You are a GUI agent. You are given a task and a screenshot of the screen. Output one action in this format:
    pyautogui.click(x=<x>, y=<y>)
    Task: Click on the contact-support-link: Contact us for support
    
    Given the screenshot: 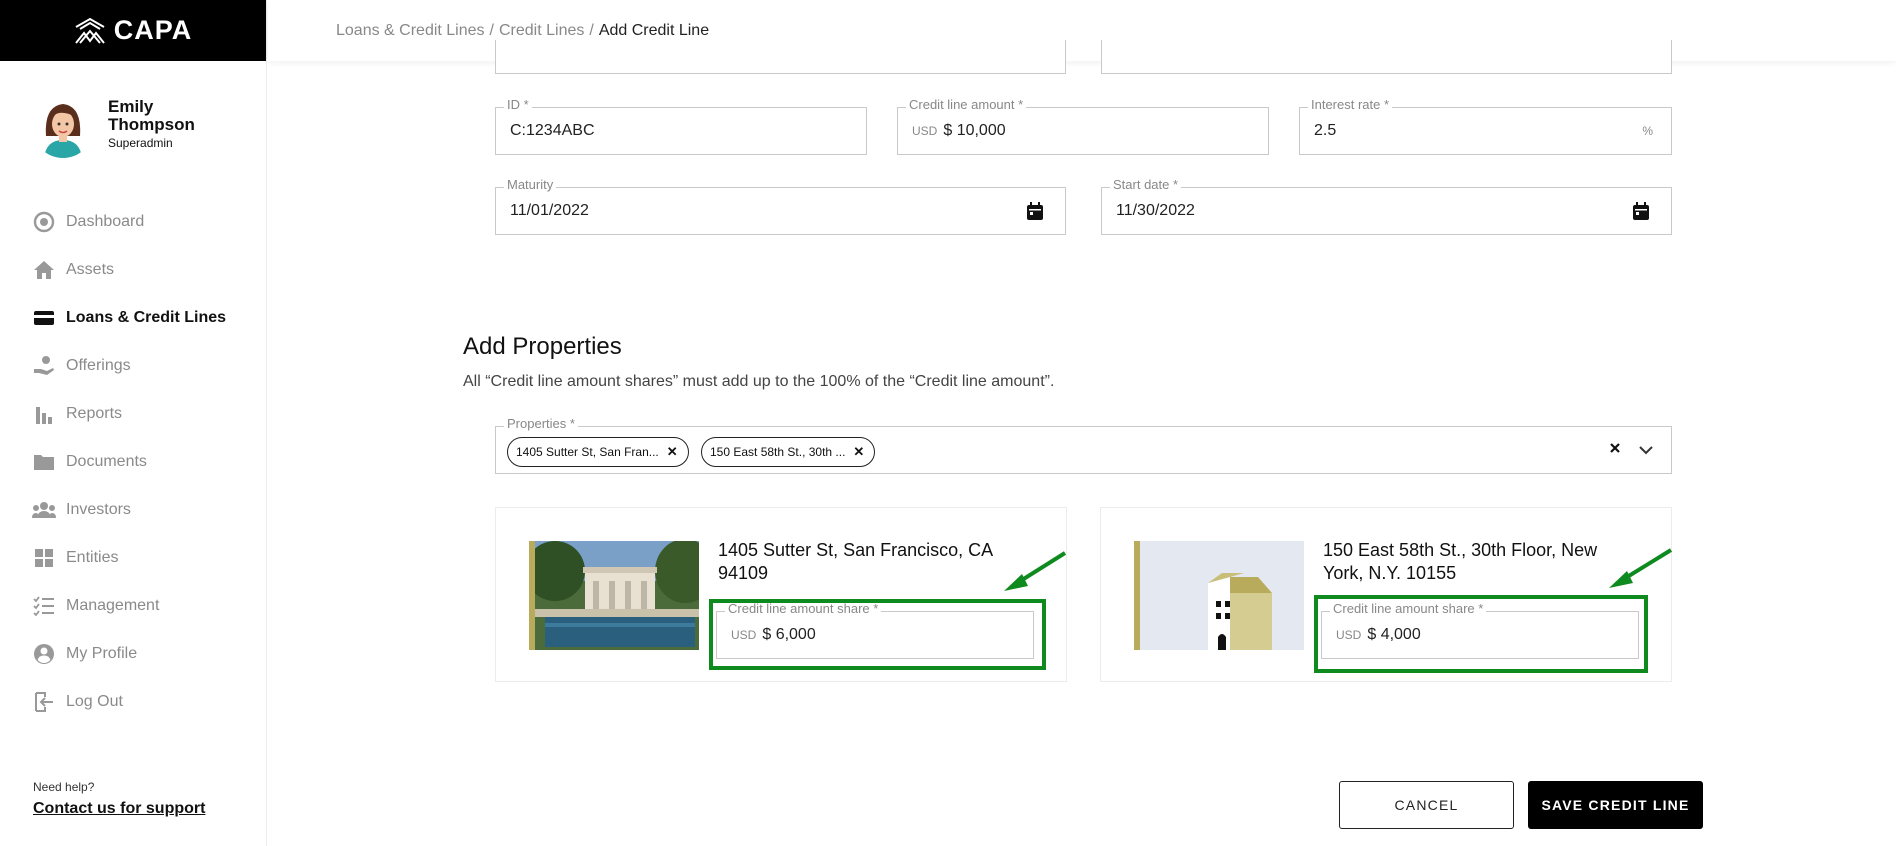 What is the action you would take?
    pyautogui.click(x=119, y=809)
    